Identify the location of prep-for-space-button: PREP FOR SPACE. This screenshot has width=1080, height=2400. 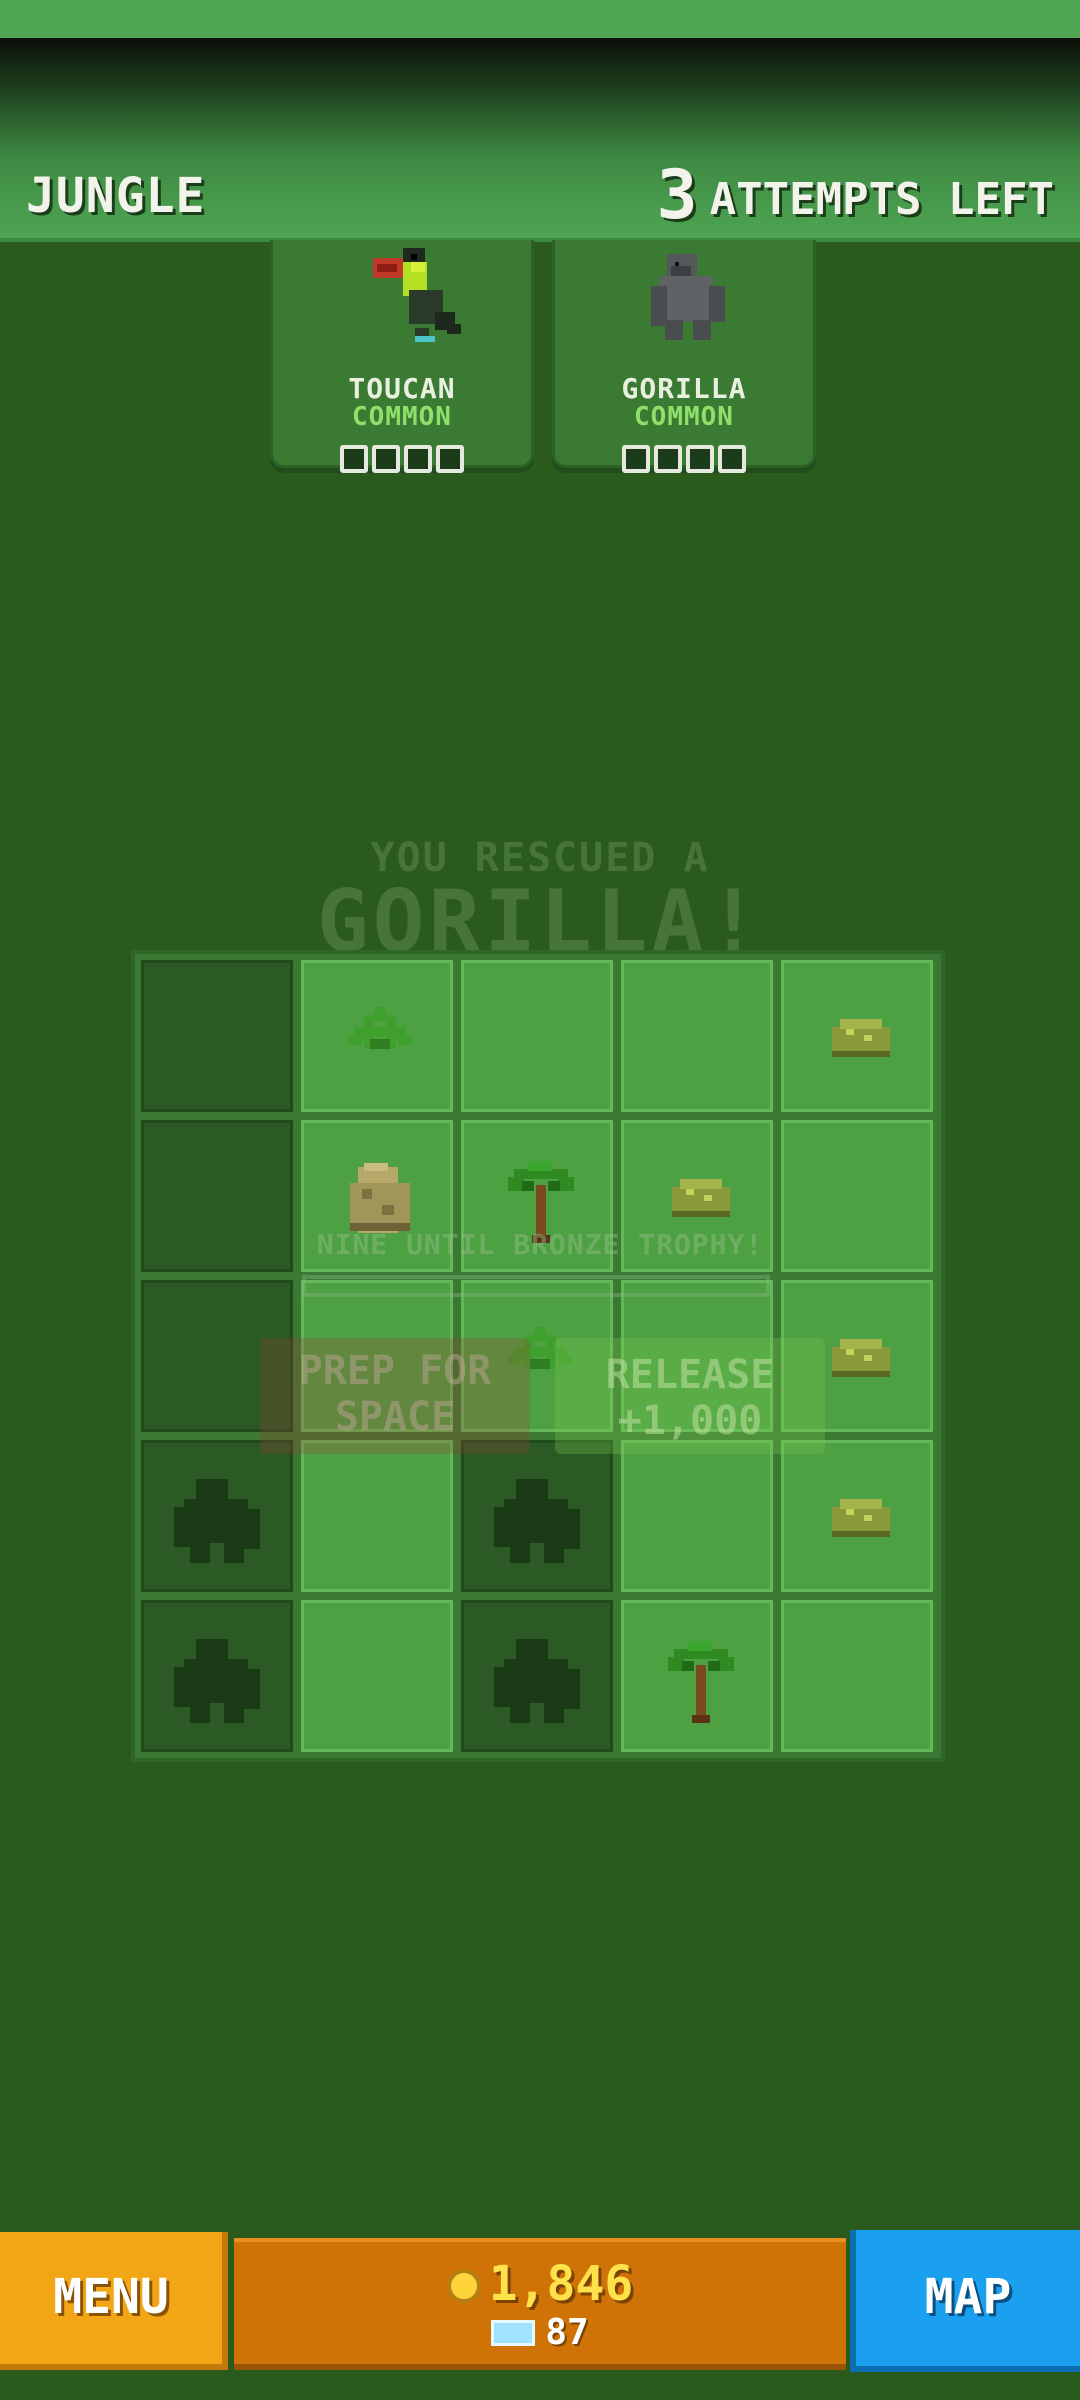
(395, 1396).